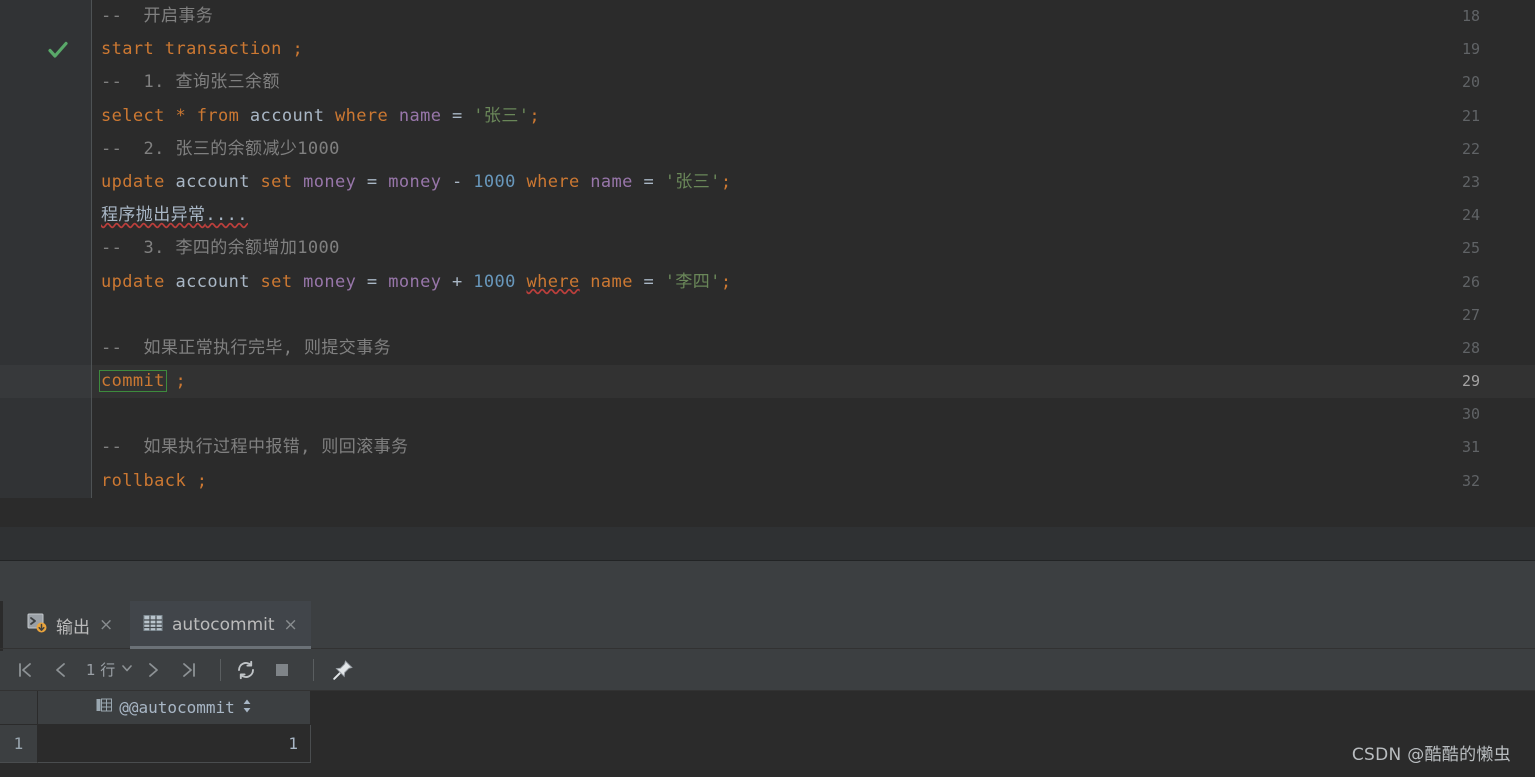 This screenshot has width=1535, height=777. I want to click on line-number: 31, so click(1470, 447).